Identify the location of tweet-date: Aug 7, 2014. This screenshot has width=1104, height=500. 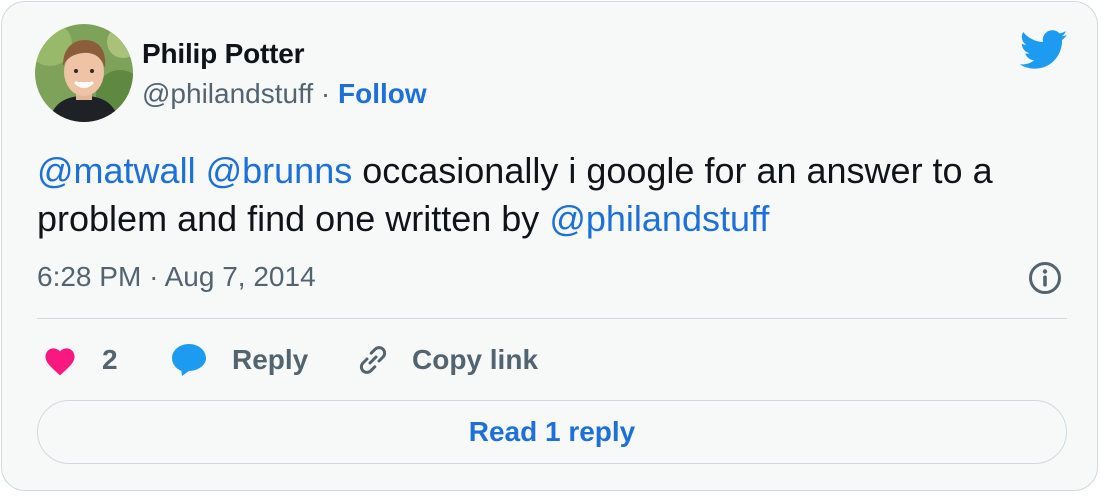
(240, 276).